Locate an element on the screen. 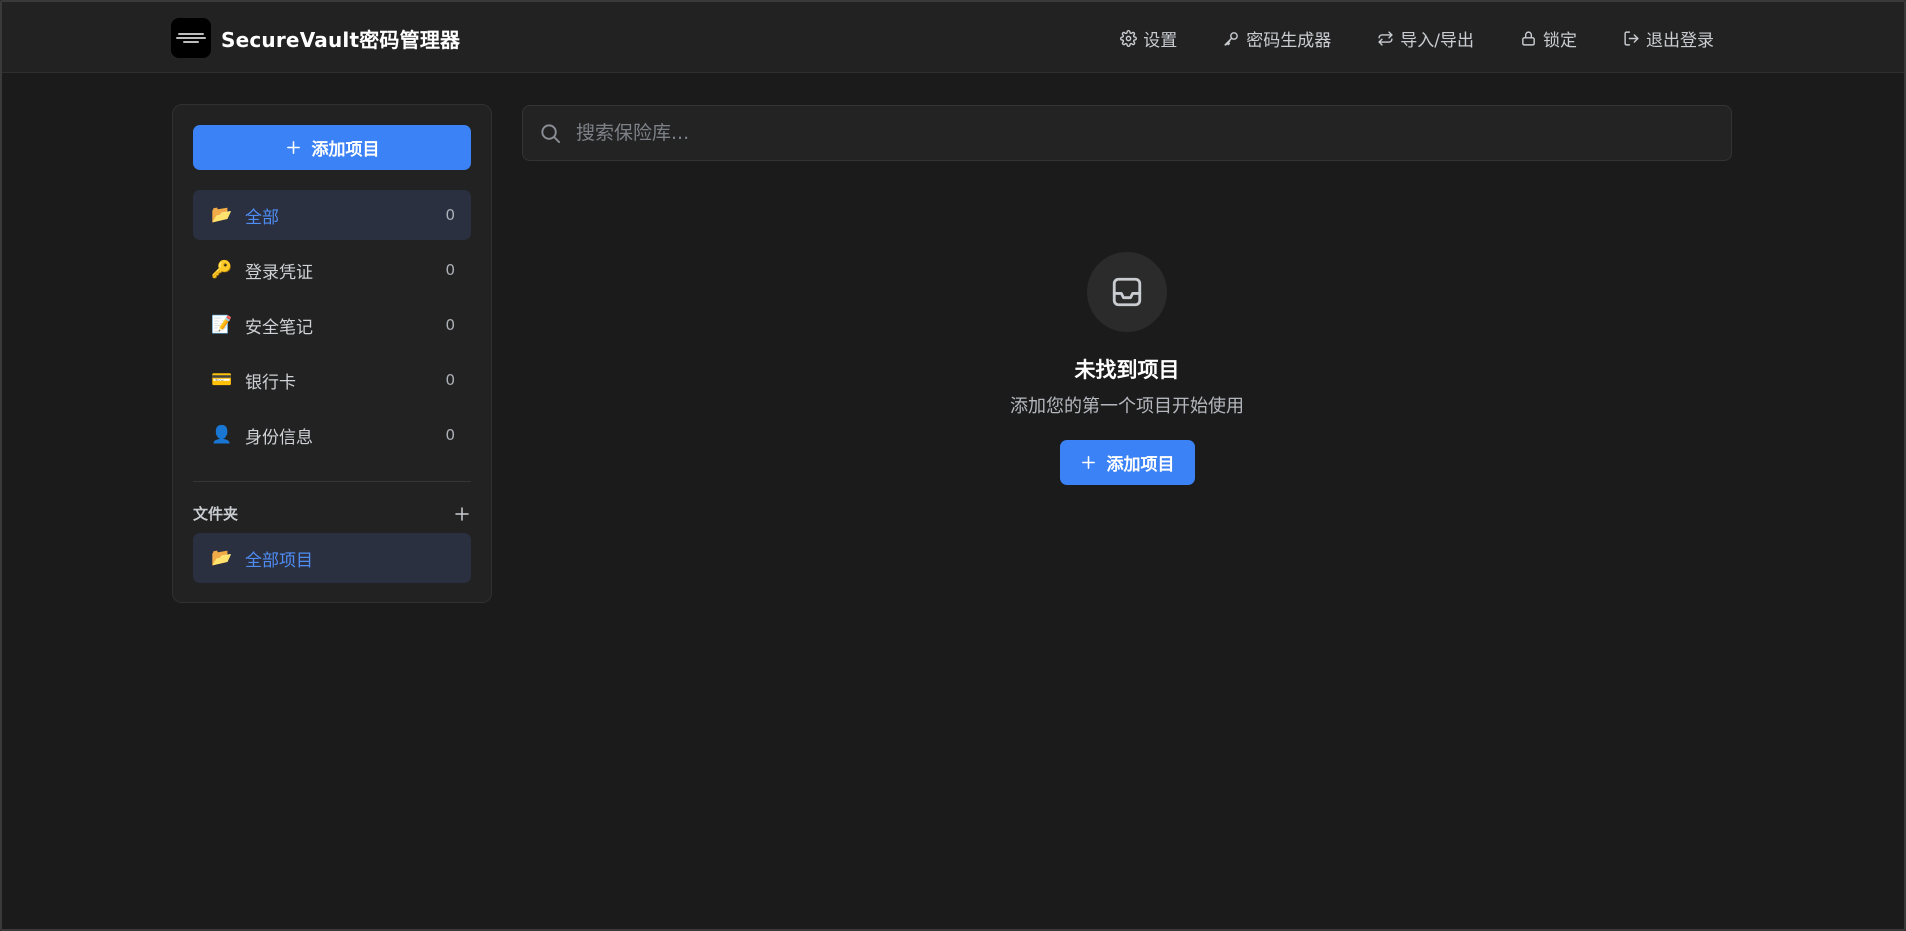  category-item-identities: 👤 身份信息 0 is located at coordinates (332, 435).